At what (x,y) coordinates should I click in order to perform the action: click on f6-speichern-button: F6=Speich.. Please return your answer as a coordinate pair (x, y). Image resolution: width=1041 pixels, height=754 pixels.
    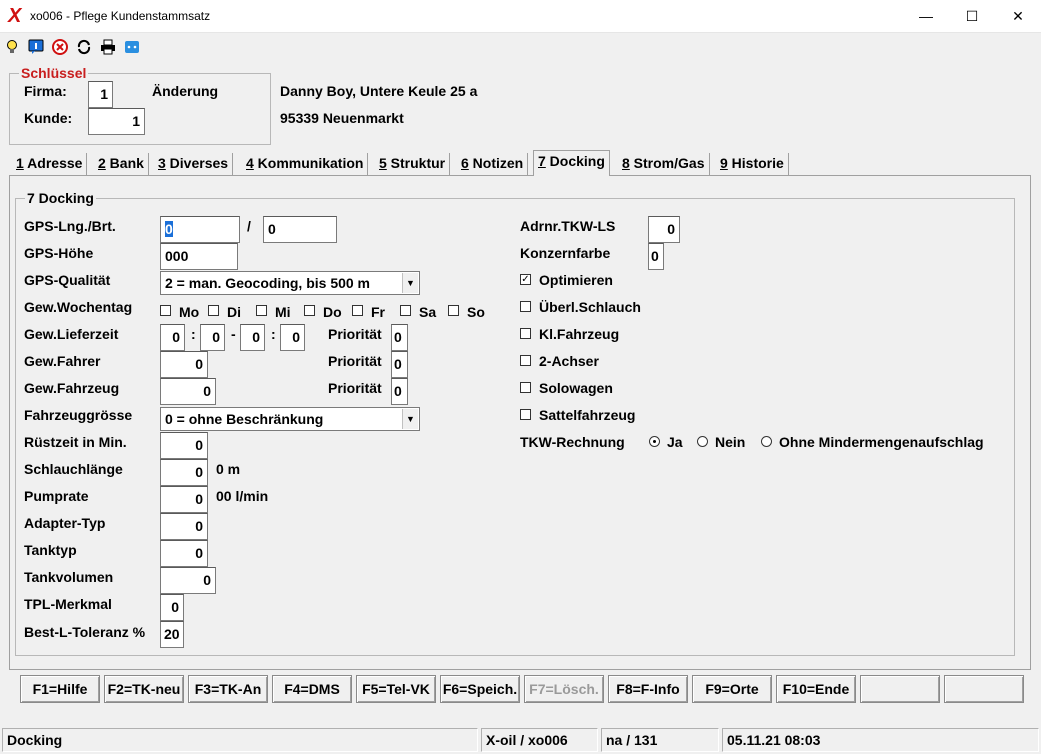
    Looking at the image, I should click on (480, 689).